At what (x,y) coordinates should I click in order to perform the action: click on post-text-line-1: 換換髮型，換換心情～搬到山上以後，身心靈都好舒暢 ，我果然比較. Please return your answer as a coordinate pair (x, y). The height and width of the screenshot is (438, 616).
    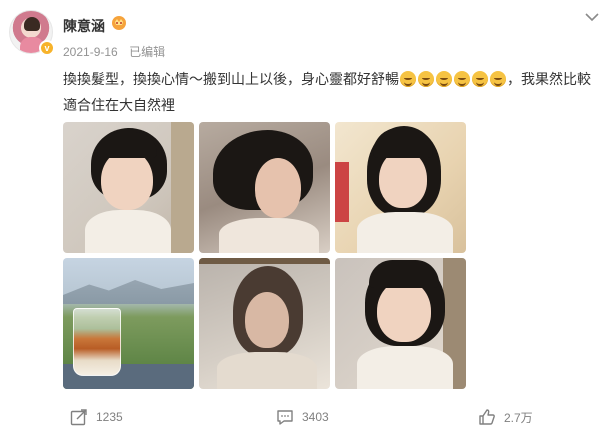
    Looking at the image, I should click on (333, 79).